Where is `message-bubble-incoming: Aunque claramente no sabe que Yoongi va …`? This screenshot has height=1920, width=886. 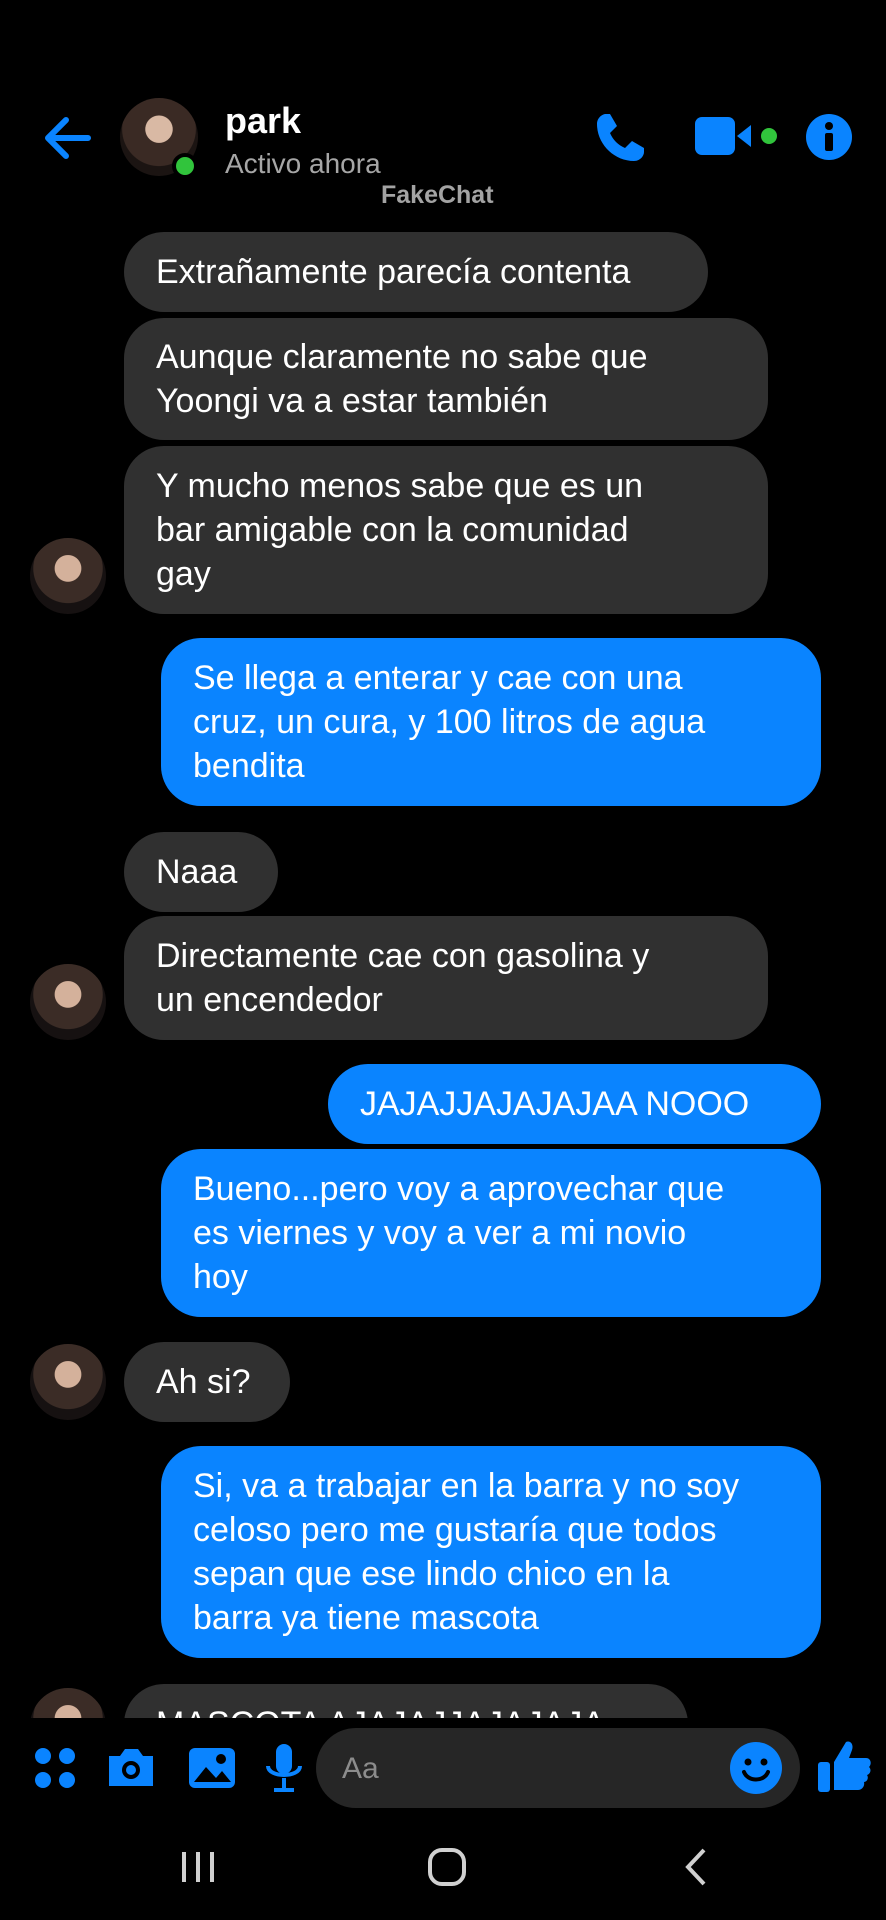
message-bubble-incoming: Aunque claramente no sabe que Yoongi va … is located at coordinates (446, 379).